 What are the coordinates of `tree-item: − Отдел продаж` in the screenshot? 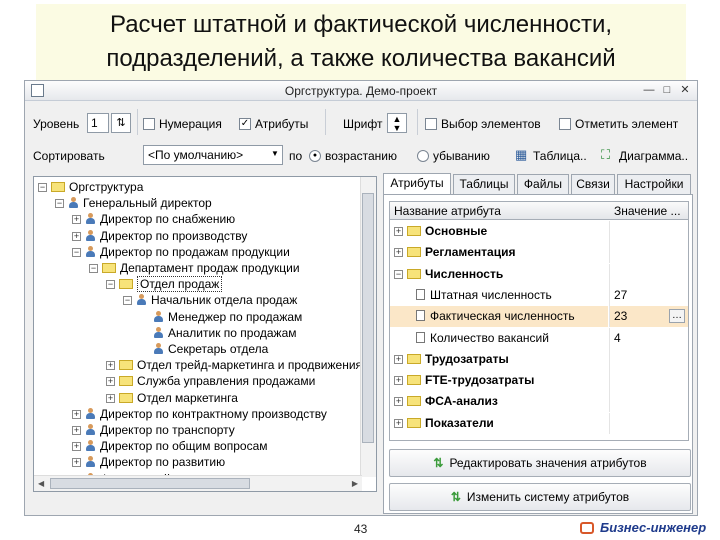 It's located at (164, 284).